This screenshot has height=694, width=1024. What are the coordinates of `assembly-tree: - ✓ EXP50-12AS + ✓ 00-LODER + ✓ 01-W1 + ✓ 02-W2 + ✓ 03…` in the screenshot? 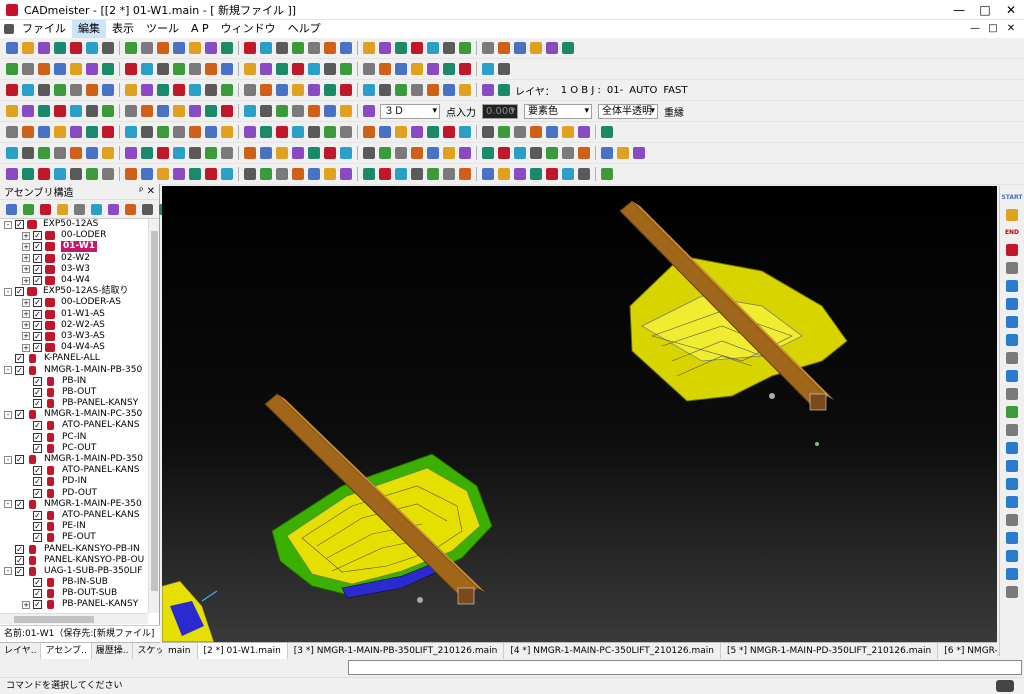 It's located at (74, 416).